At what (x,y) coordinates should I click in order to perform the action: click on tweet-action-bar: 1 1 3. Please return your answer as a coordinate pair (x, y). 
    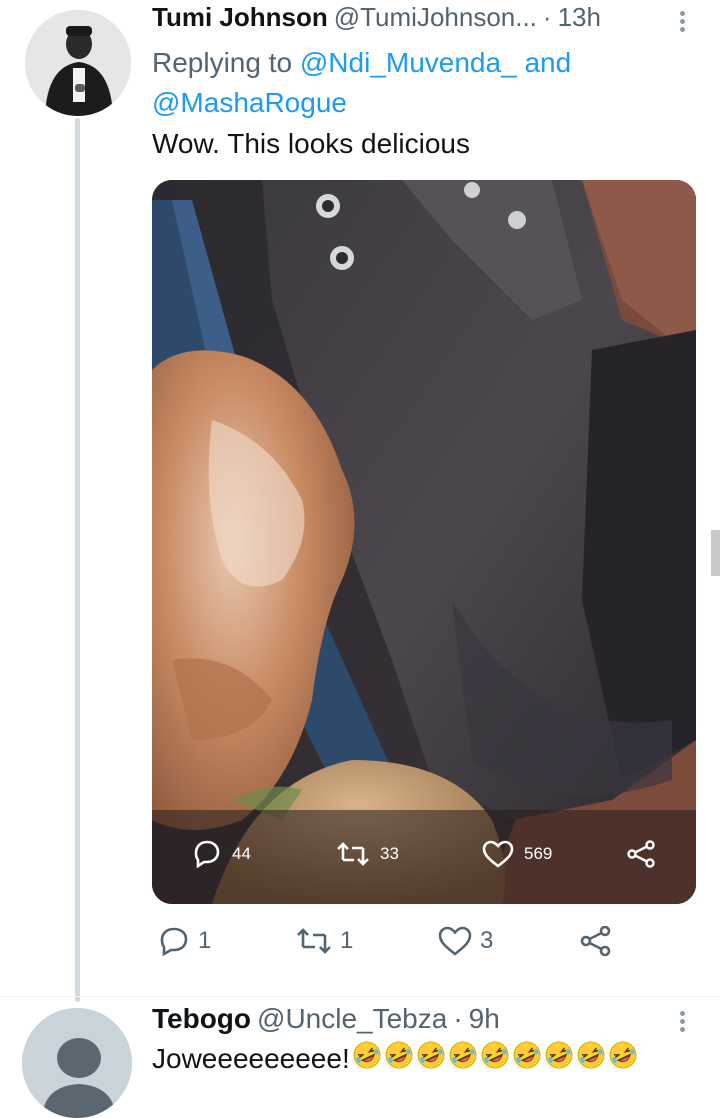
    Looking at the image, I should click on (387, 944).